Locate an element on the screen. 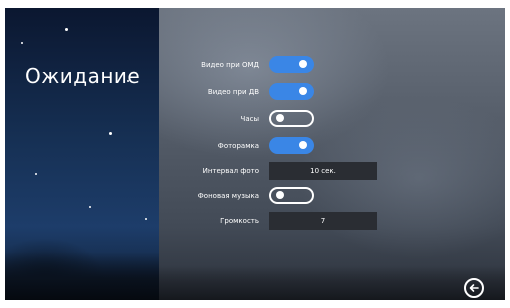 This screenshot has width=510, height=308. photo-interval-field: 10 сек. is located at coordinates (323, 171).